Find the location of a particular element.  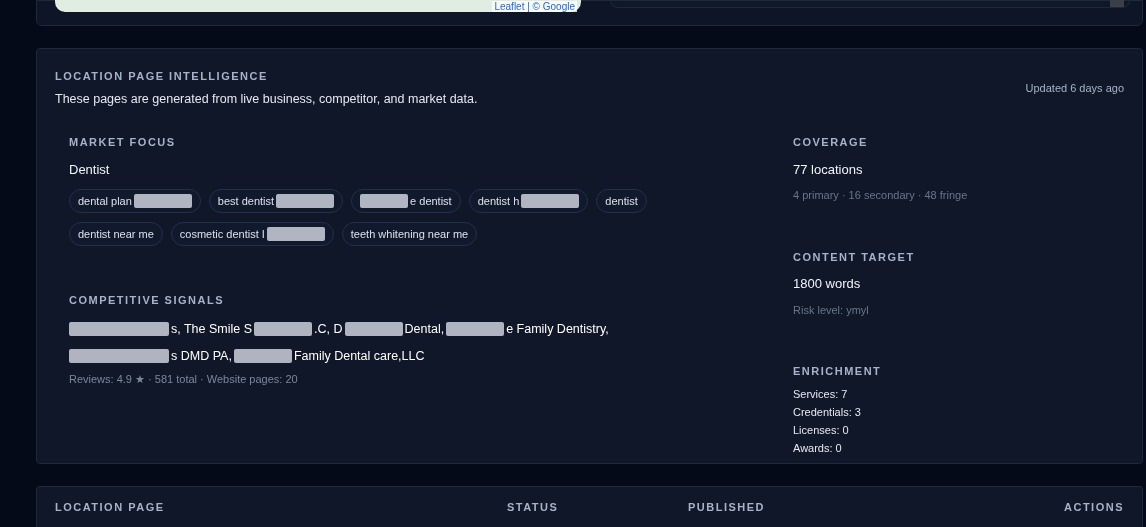

keyword-chip: best dentist is located at coordinates (276, 201).